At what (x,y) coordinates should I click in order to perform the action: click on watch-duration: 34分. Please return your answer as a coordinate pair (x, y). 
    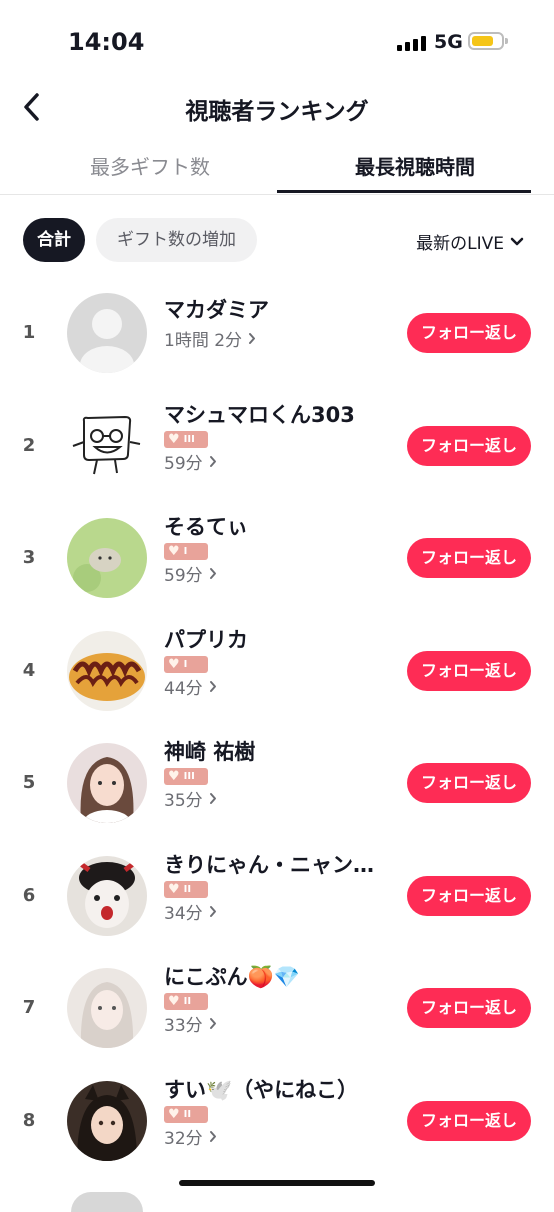
    Looking at the image, I should click on (190, 911).